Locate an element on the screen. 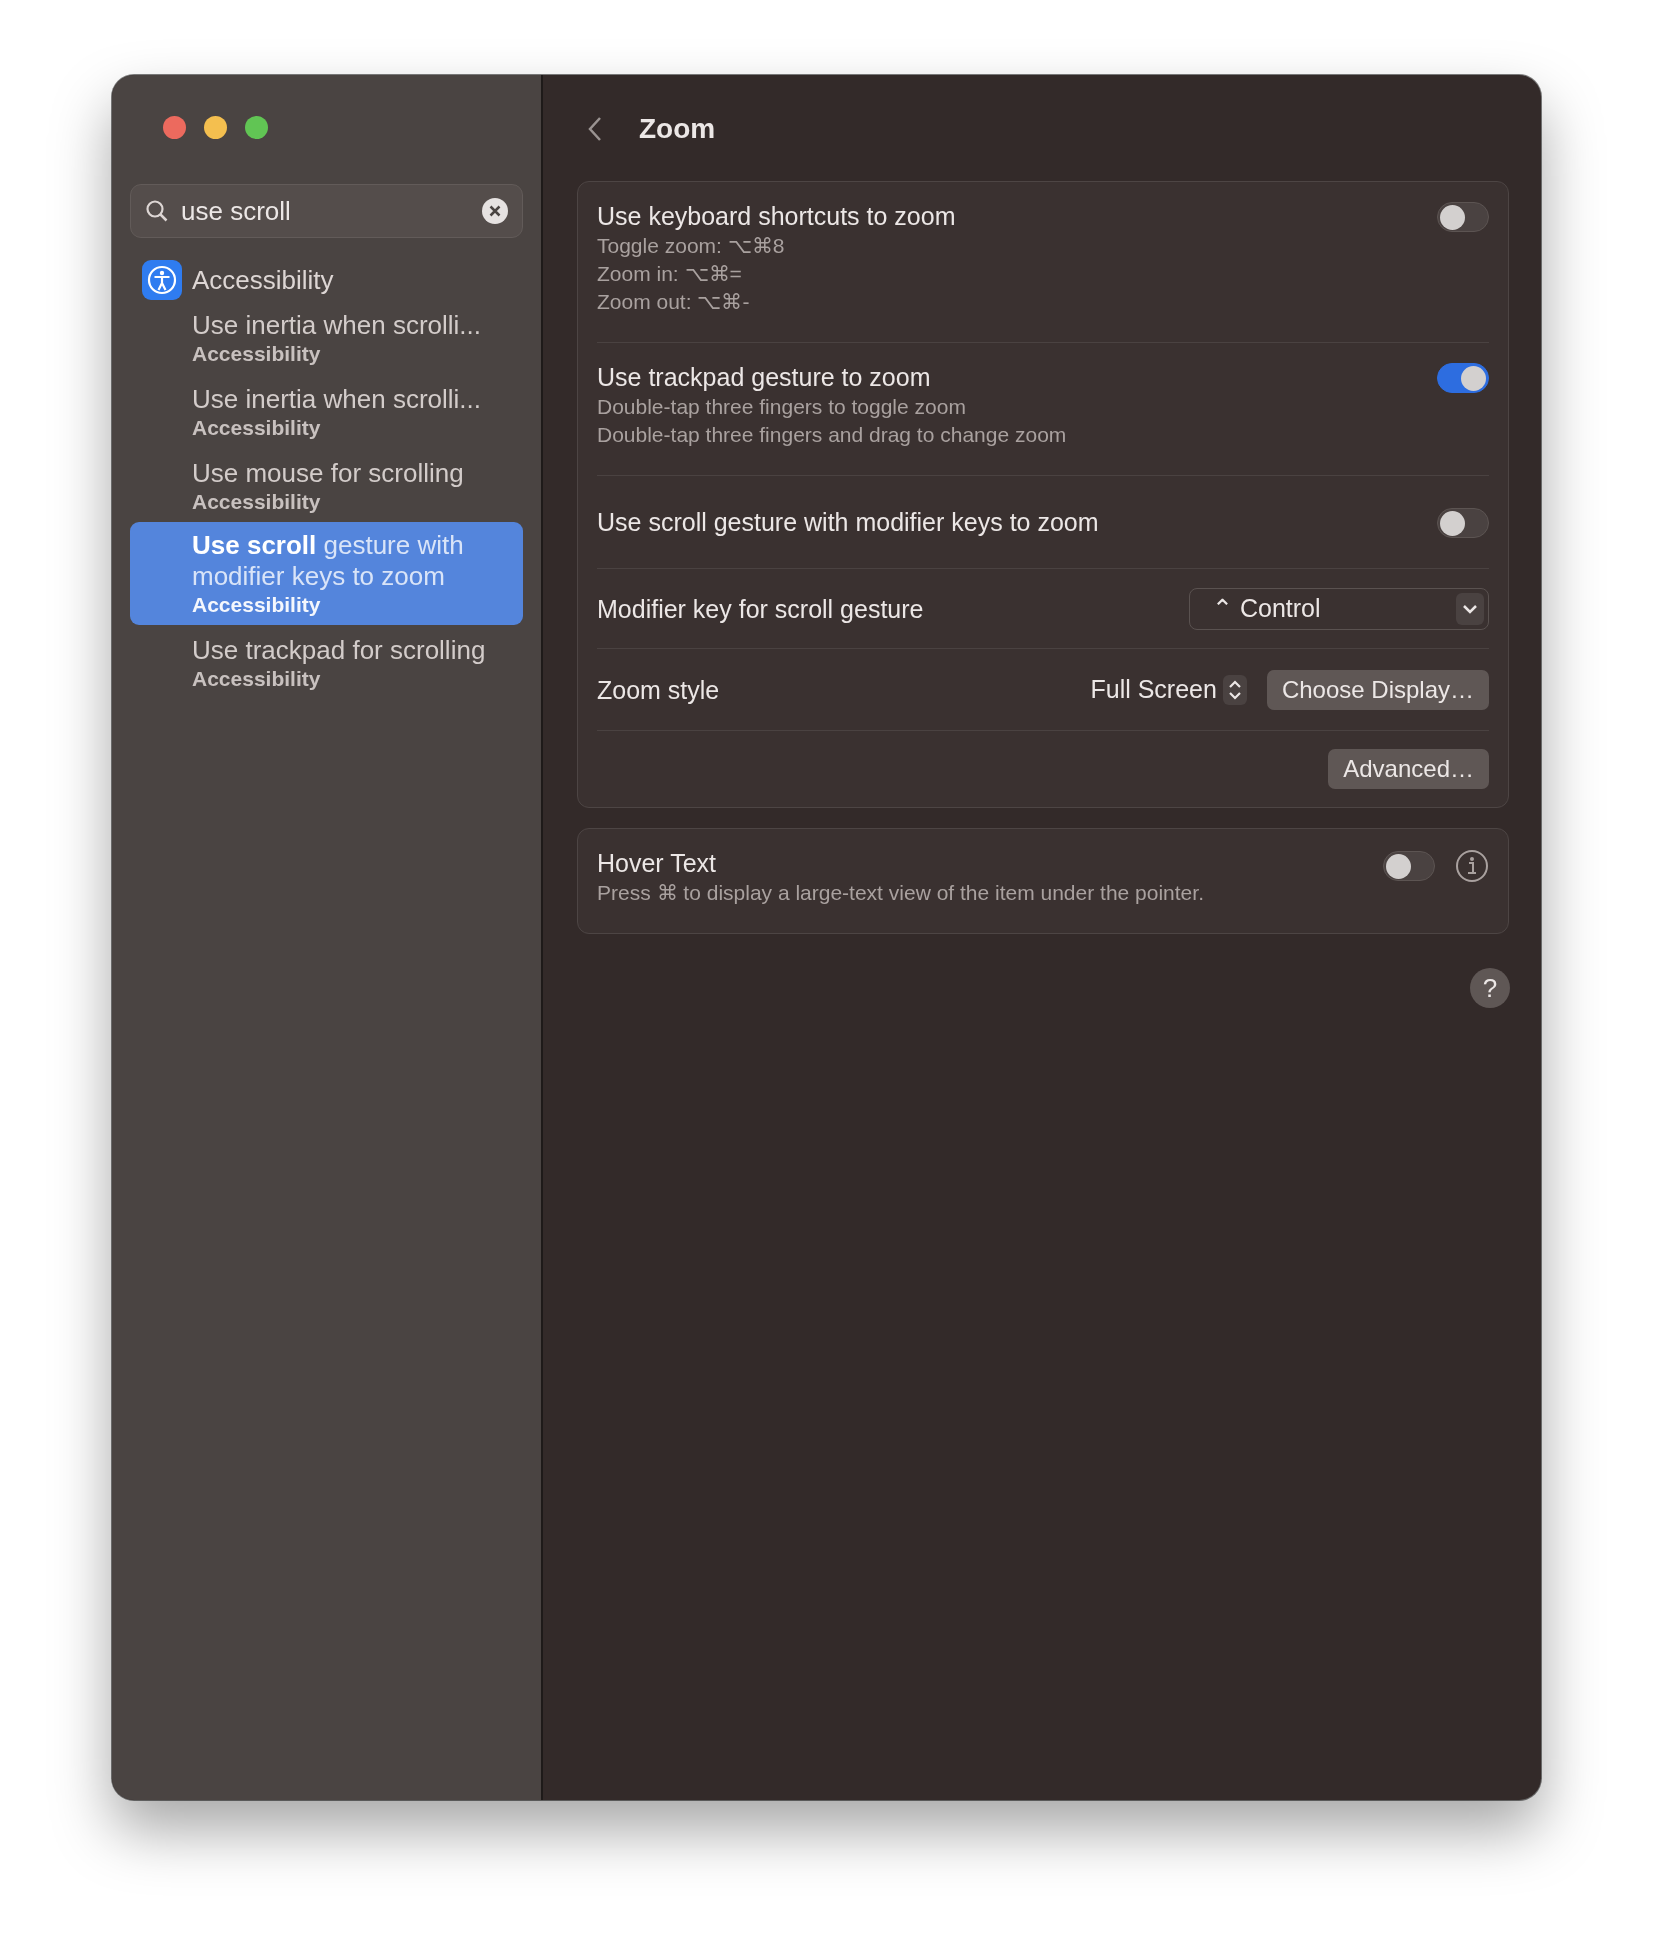  zoom-style-popup: Full Screen is located at coordinates (1153, 689).